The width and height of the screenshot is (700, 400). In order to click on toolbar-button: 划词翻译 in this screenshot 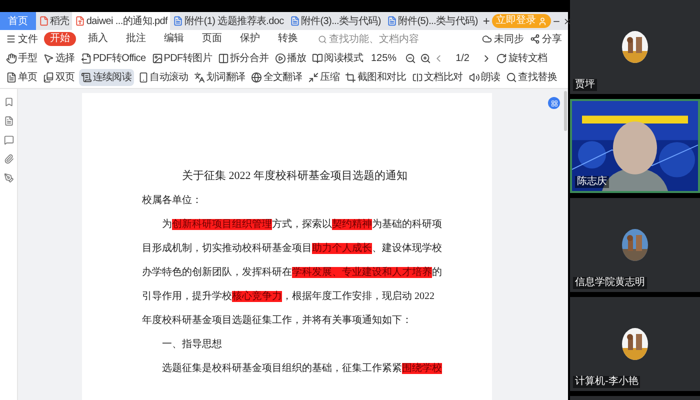, I will do `click(220, 77)`.